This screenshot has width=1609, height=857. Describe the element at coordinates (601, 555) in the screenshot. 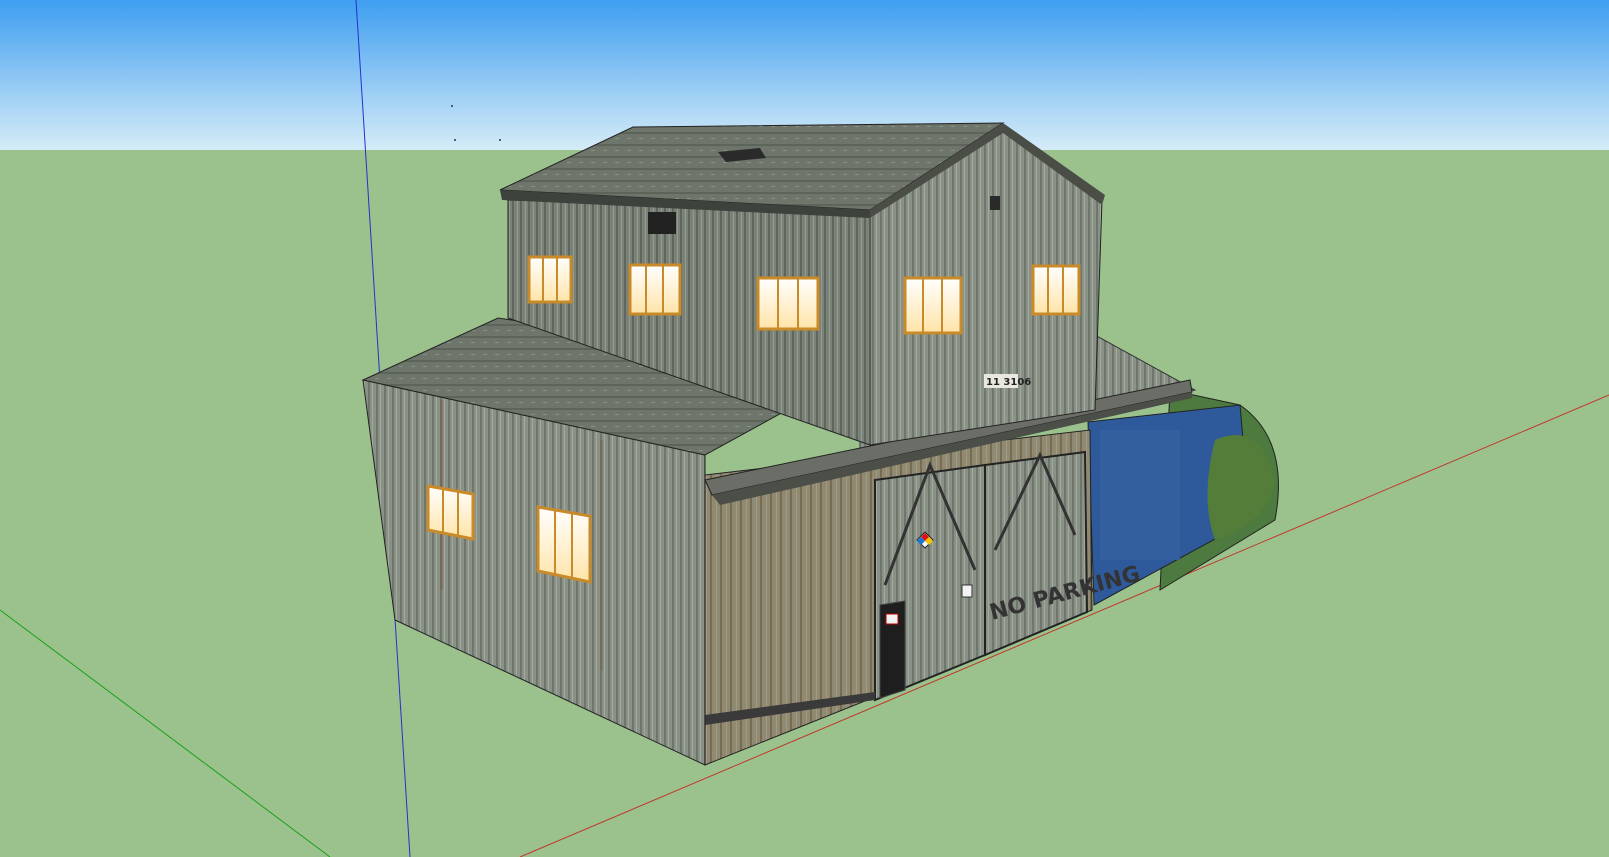

I see `rust-streak` at that location.